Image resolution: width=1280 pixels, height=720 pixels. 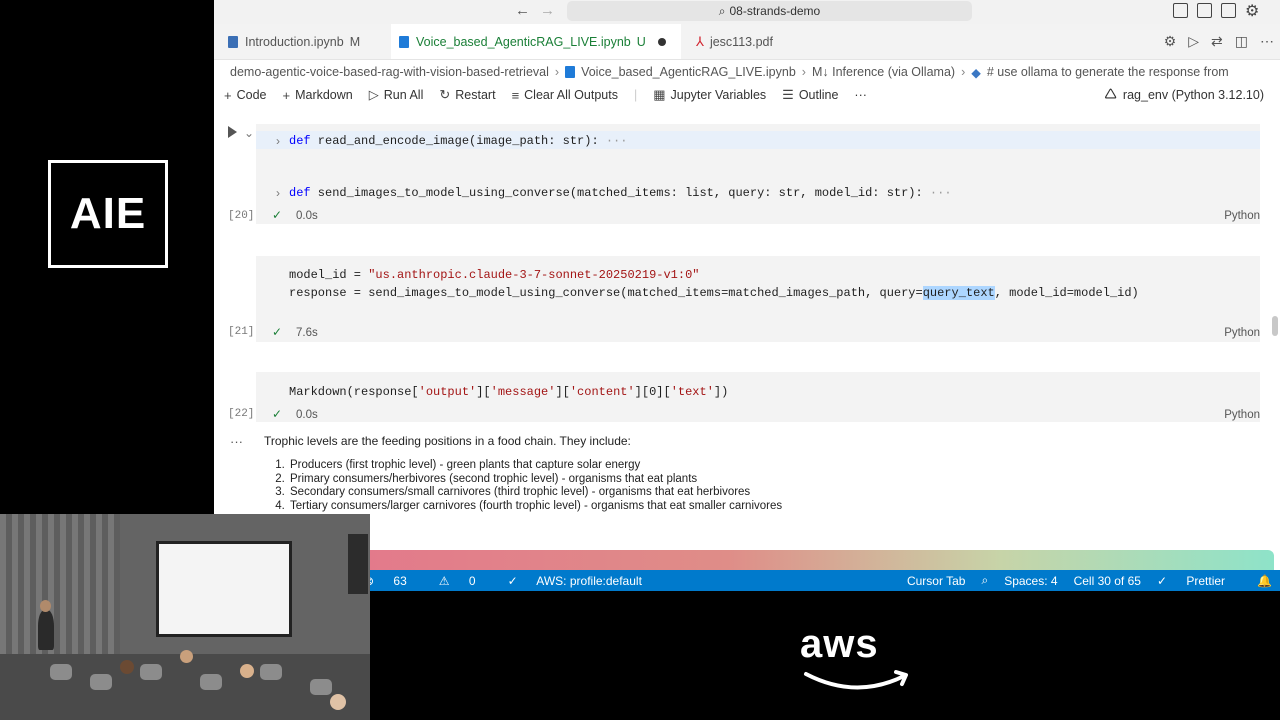 What do you see at coordinates (523, 41) in the screenshot?
I see `tab-label: Voice_based_AgenticRAG_LIVE.ipynb` at bounding box center [523, 41].